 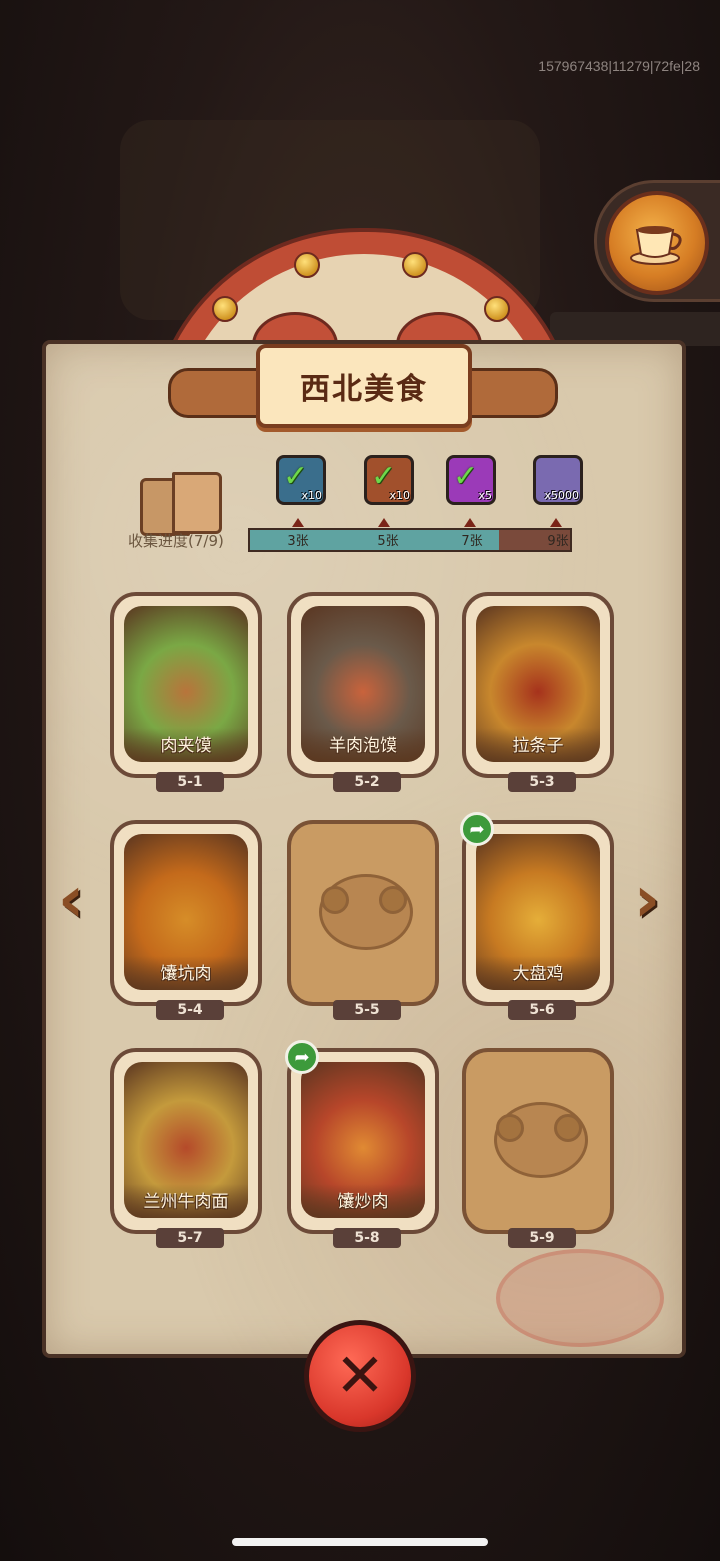 What do you see at coordinates (538, 1148) in the screenshot?
I see `dish-card: 5-9` at bounding box center [538, 1148].